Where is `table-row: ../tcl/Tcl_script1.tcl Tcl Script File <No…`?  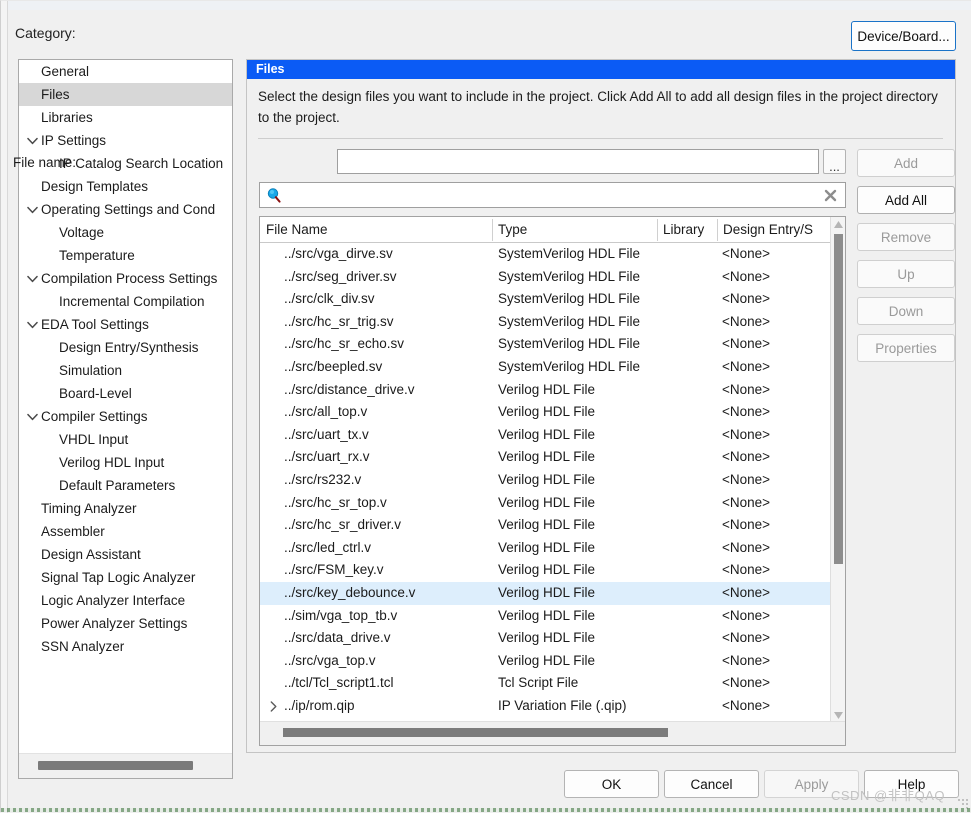
table-row: ../tcl/Tcl_script1.tcl Tcl Script File <No… is located at coordinates (545, 683).